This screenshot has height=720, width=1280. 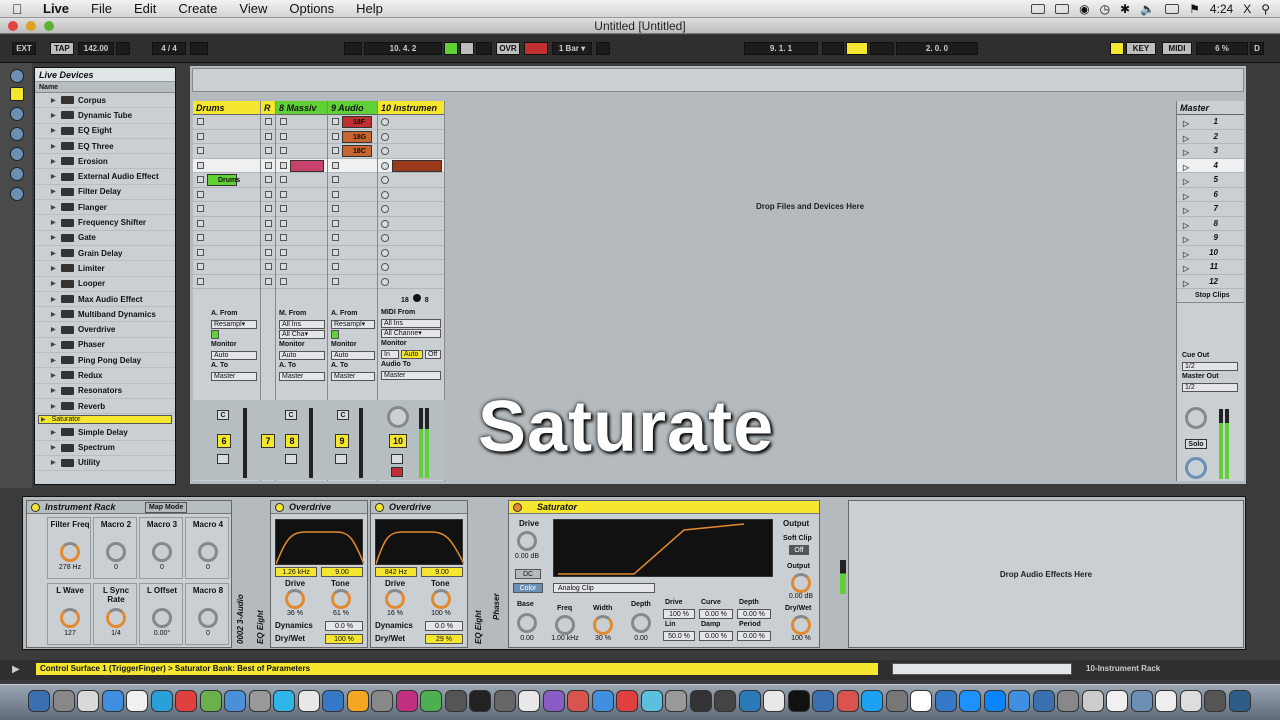 I want to click on macro-knob, so click(x=116, y=552).